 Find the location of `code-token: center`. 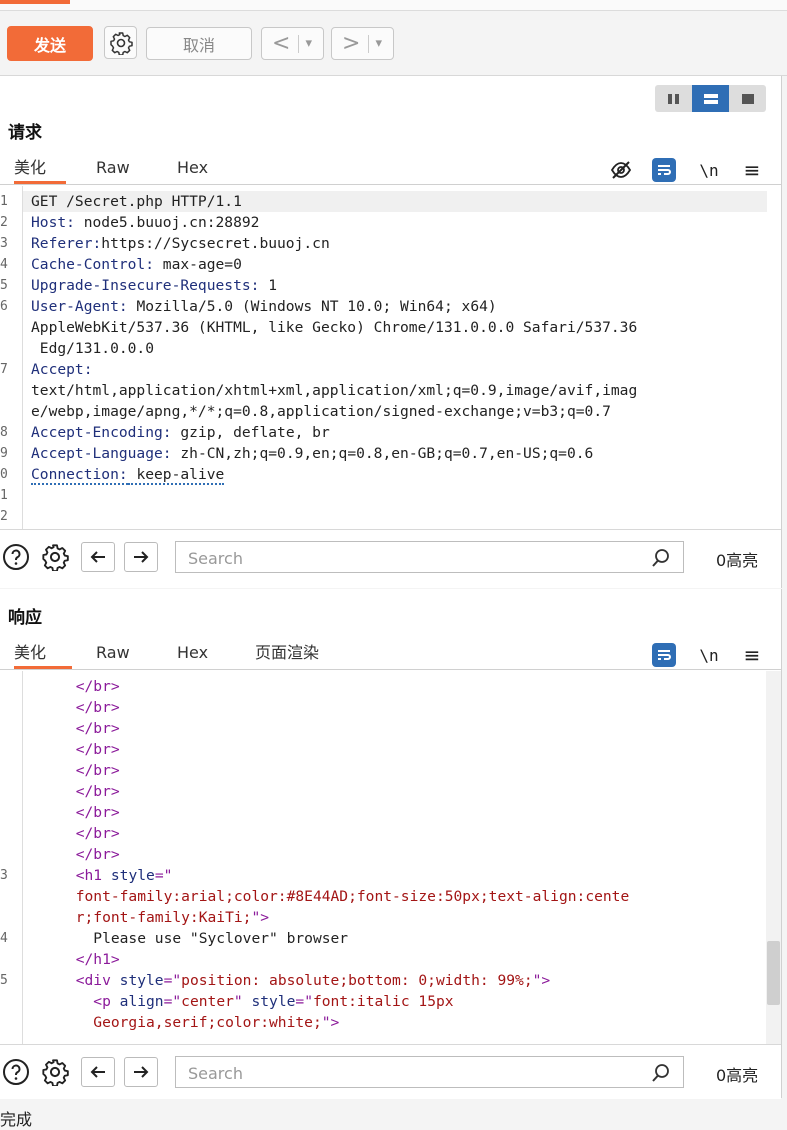

code-token: center is located at coordinates (207, 1001).